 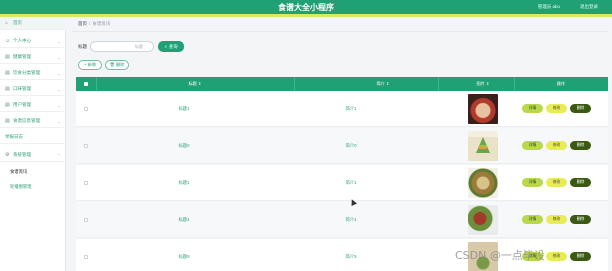 What do you see at coordinates (14, 136) in the screenshot?
I see `sidebar-item-label: 举报日志` at bounding box center [14, 136].